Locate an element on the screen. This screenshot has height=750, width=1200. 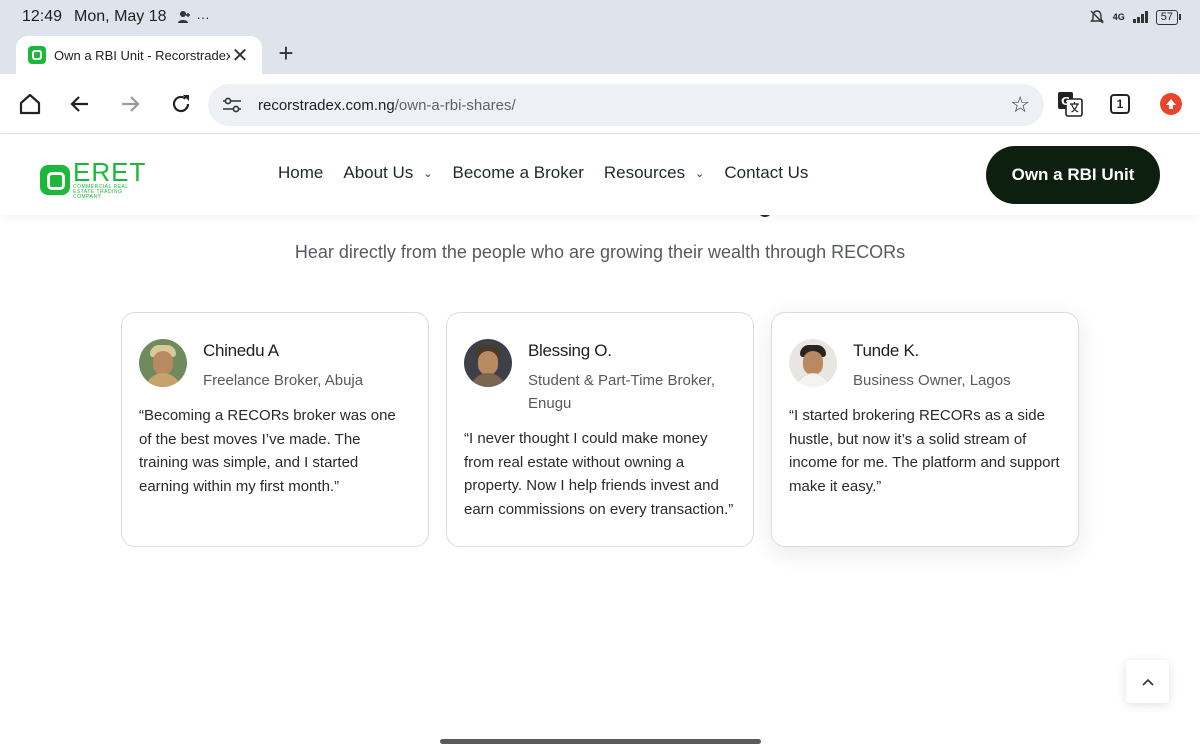
logo-text: ERET is located at coordinates (110, 172).